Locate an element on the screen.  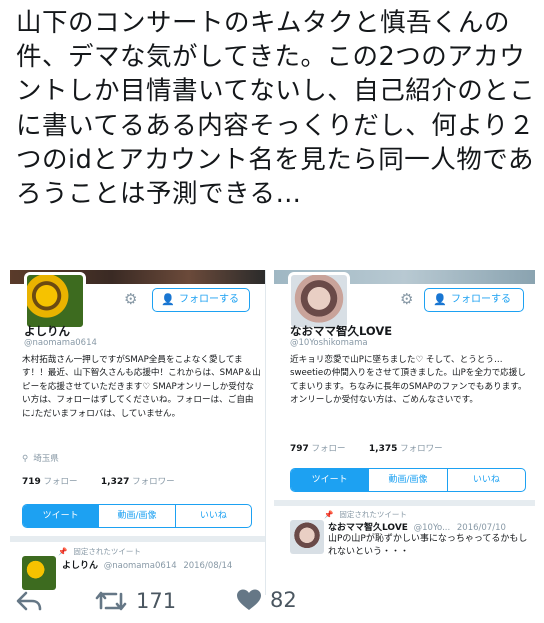
followers-count: 1,327 is located at coordinates (115, 482).